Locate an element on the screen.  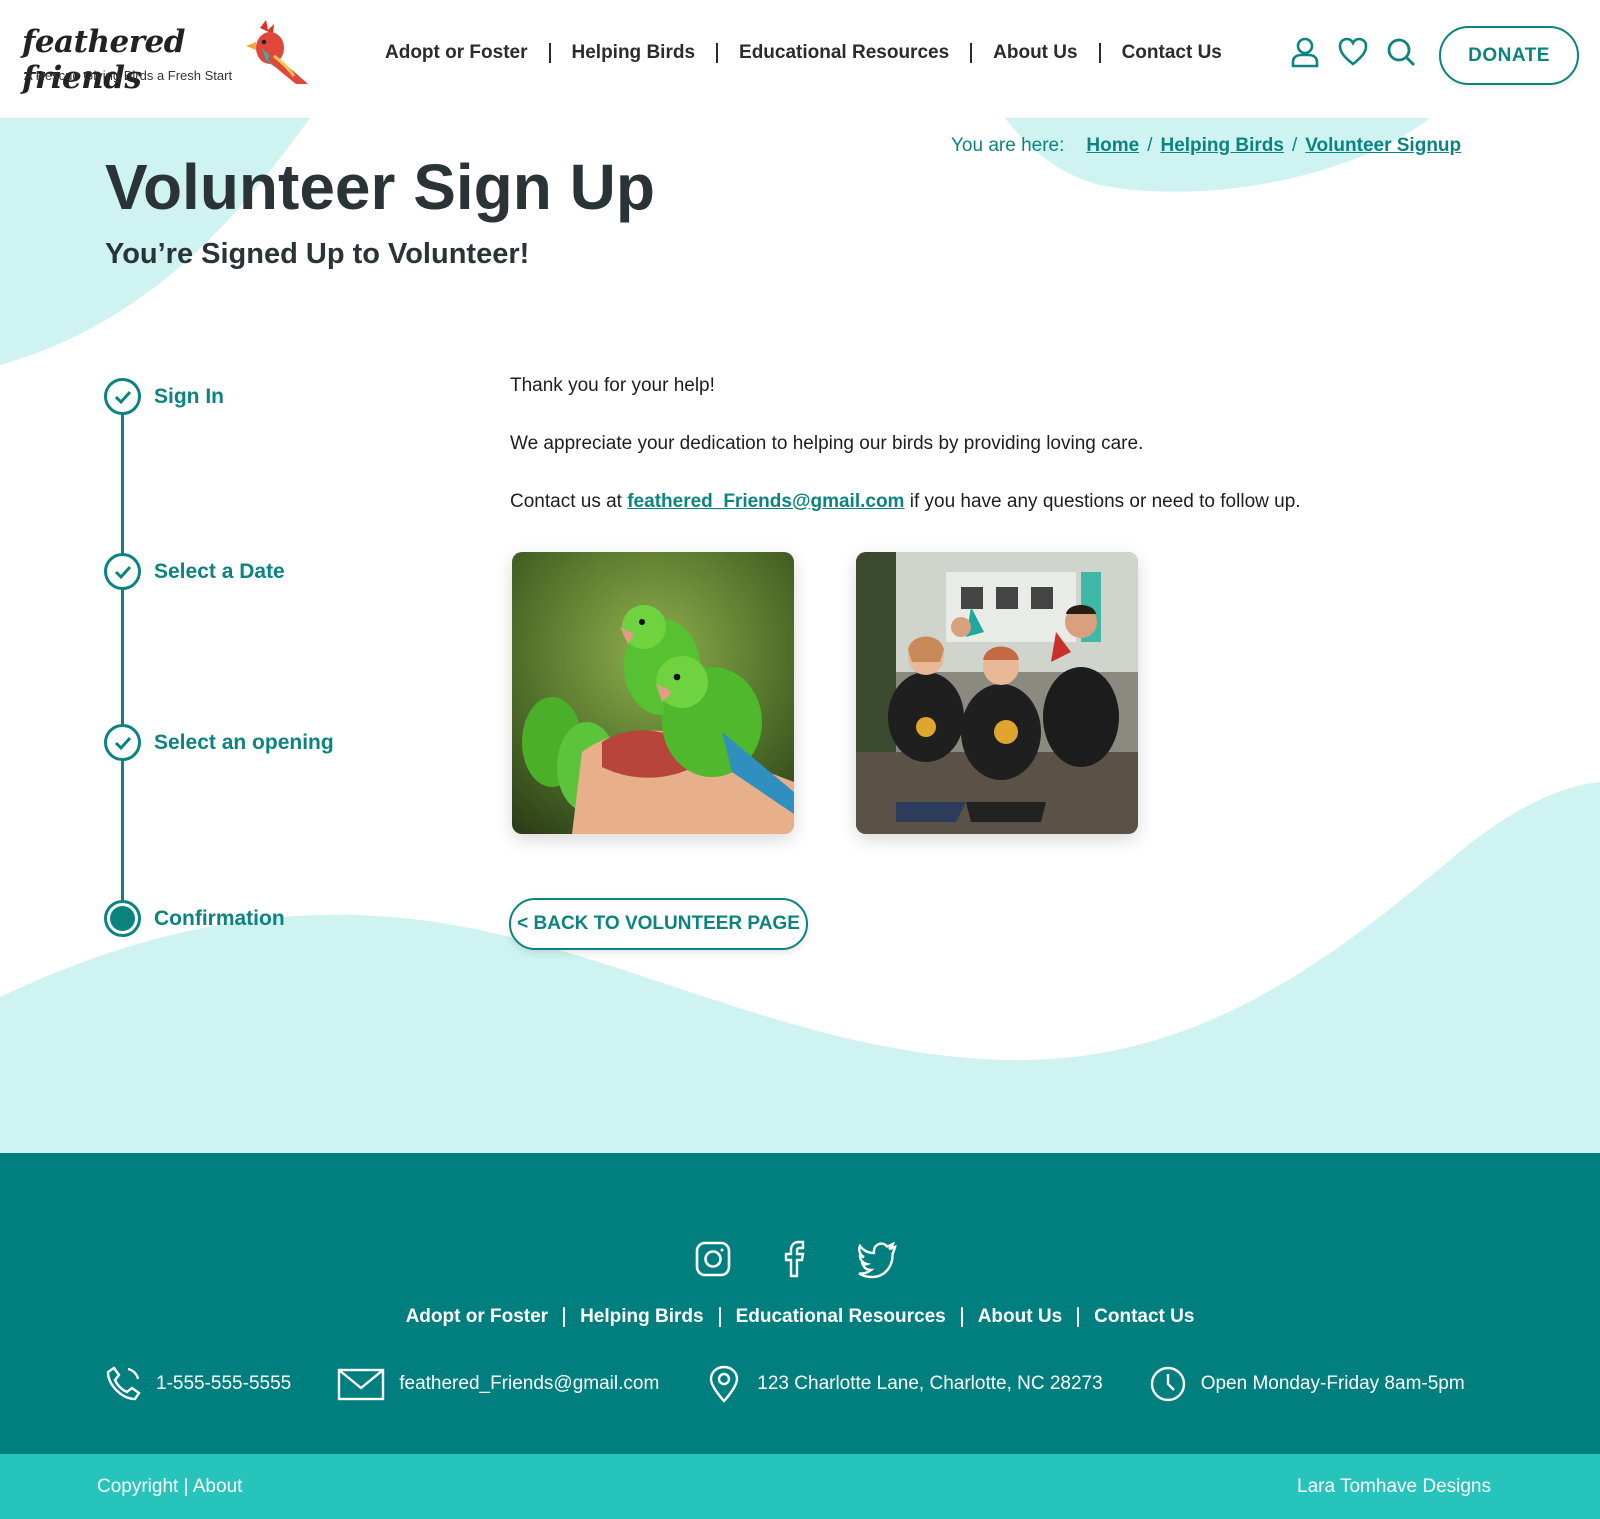
thanks-text: Thank you for your help! is located at coordinates (612, 385).